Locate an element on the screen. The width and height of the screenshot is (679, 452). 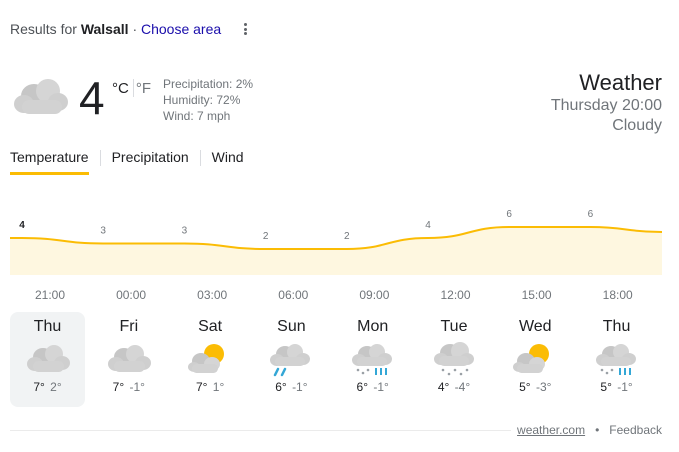
day-temps: 7° -1° is located at coordinates (128, 387).